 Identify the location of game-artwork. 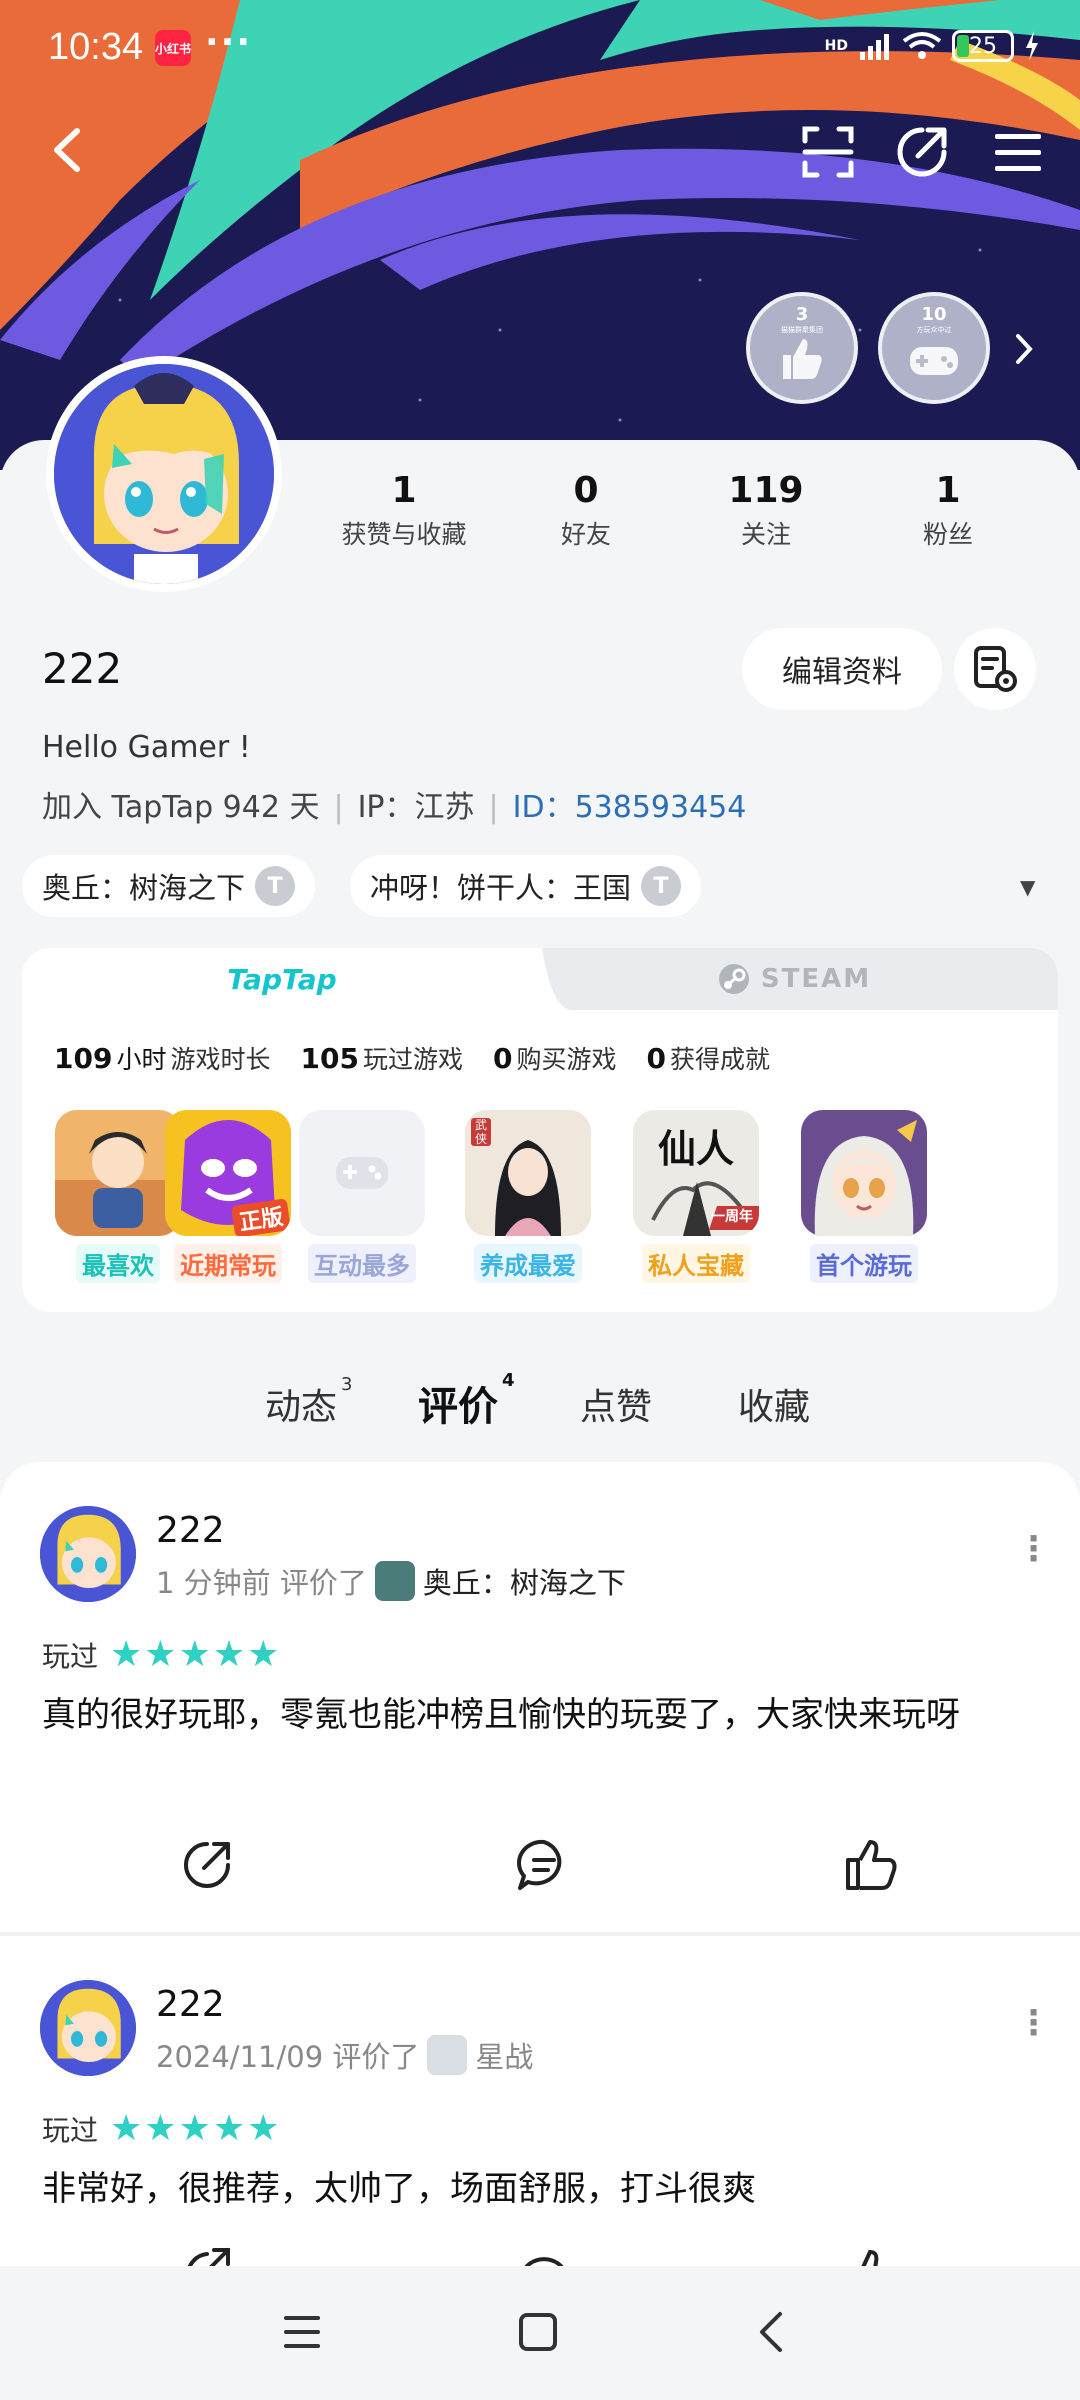
(864, 1173).